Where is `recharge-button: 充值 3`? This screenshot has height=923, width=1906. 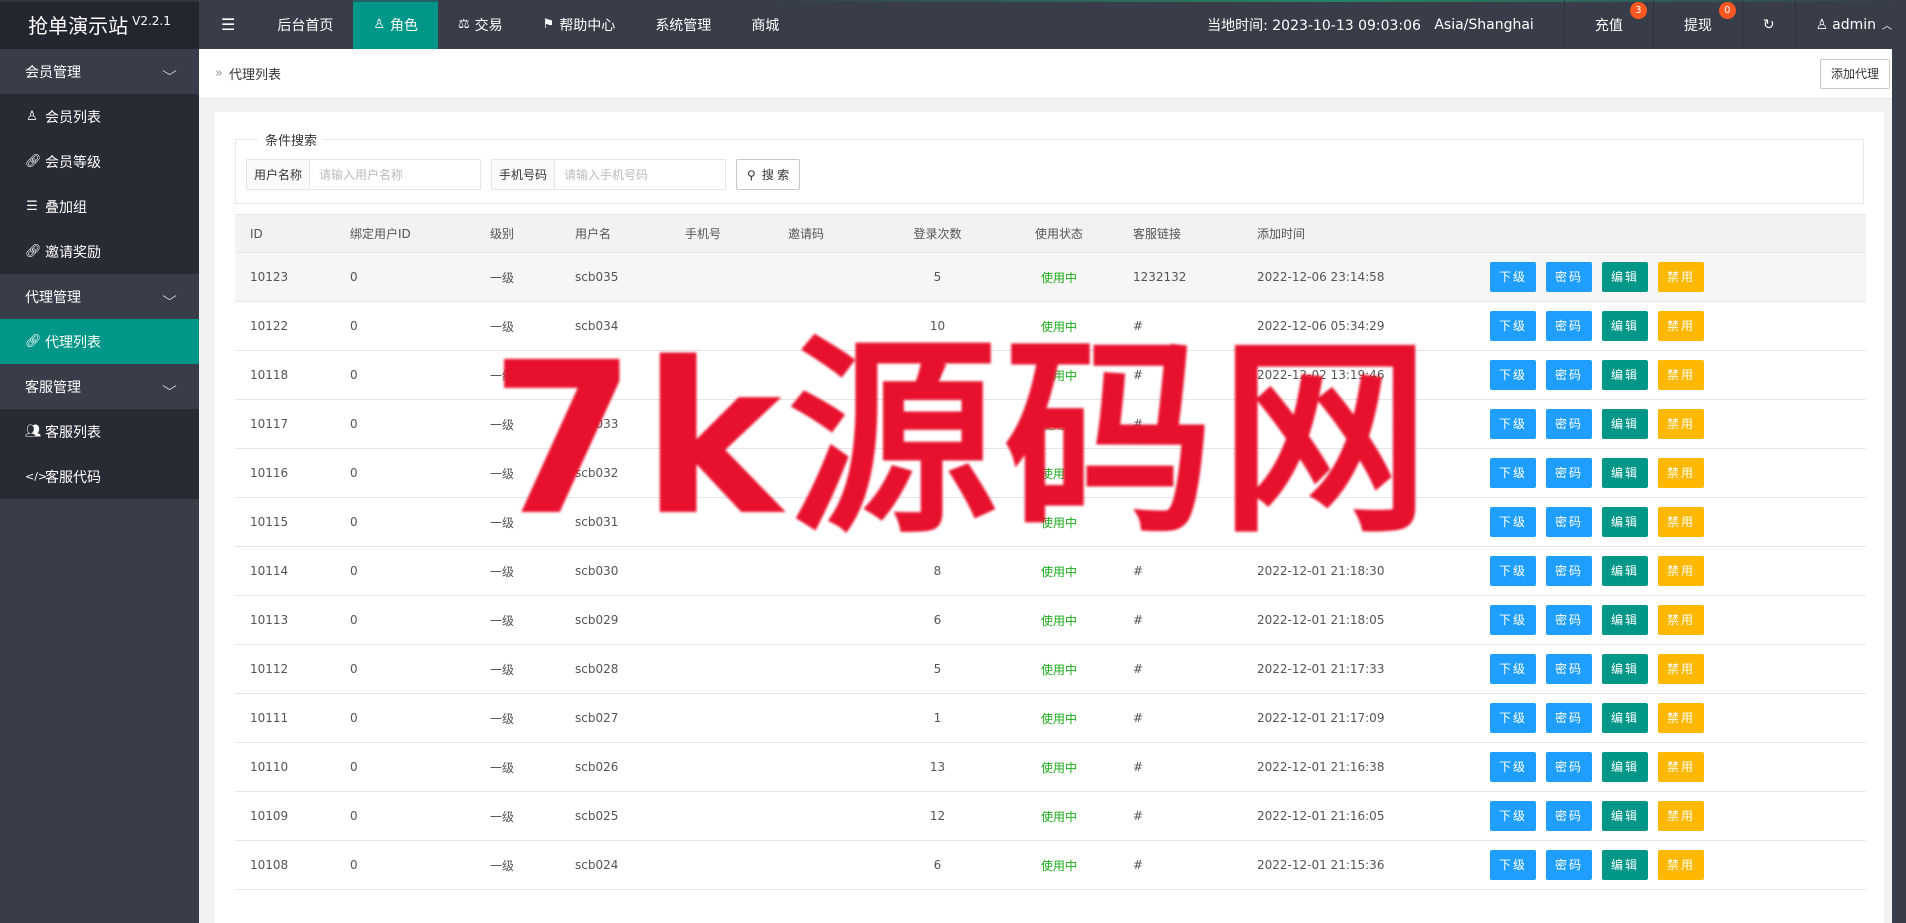
recharge-button: 充值 3 is located at coordinates (1608, 24).